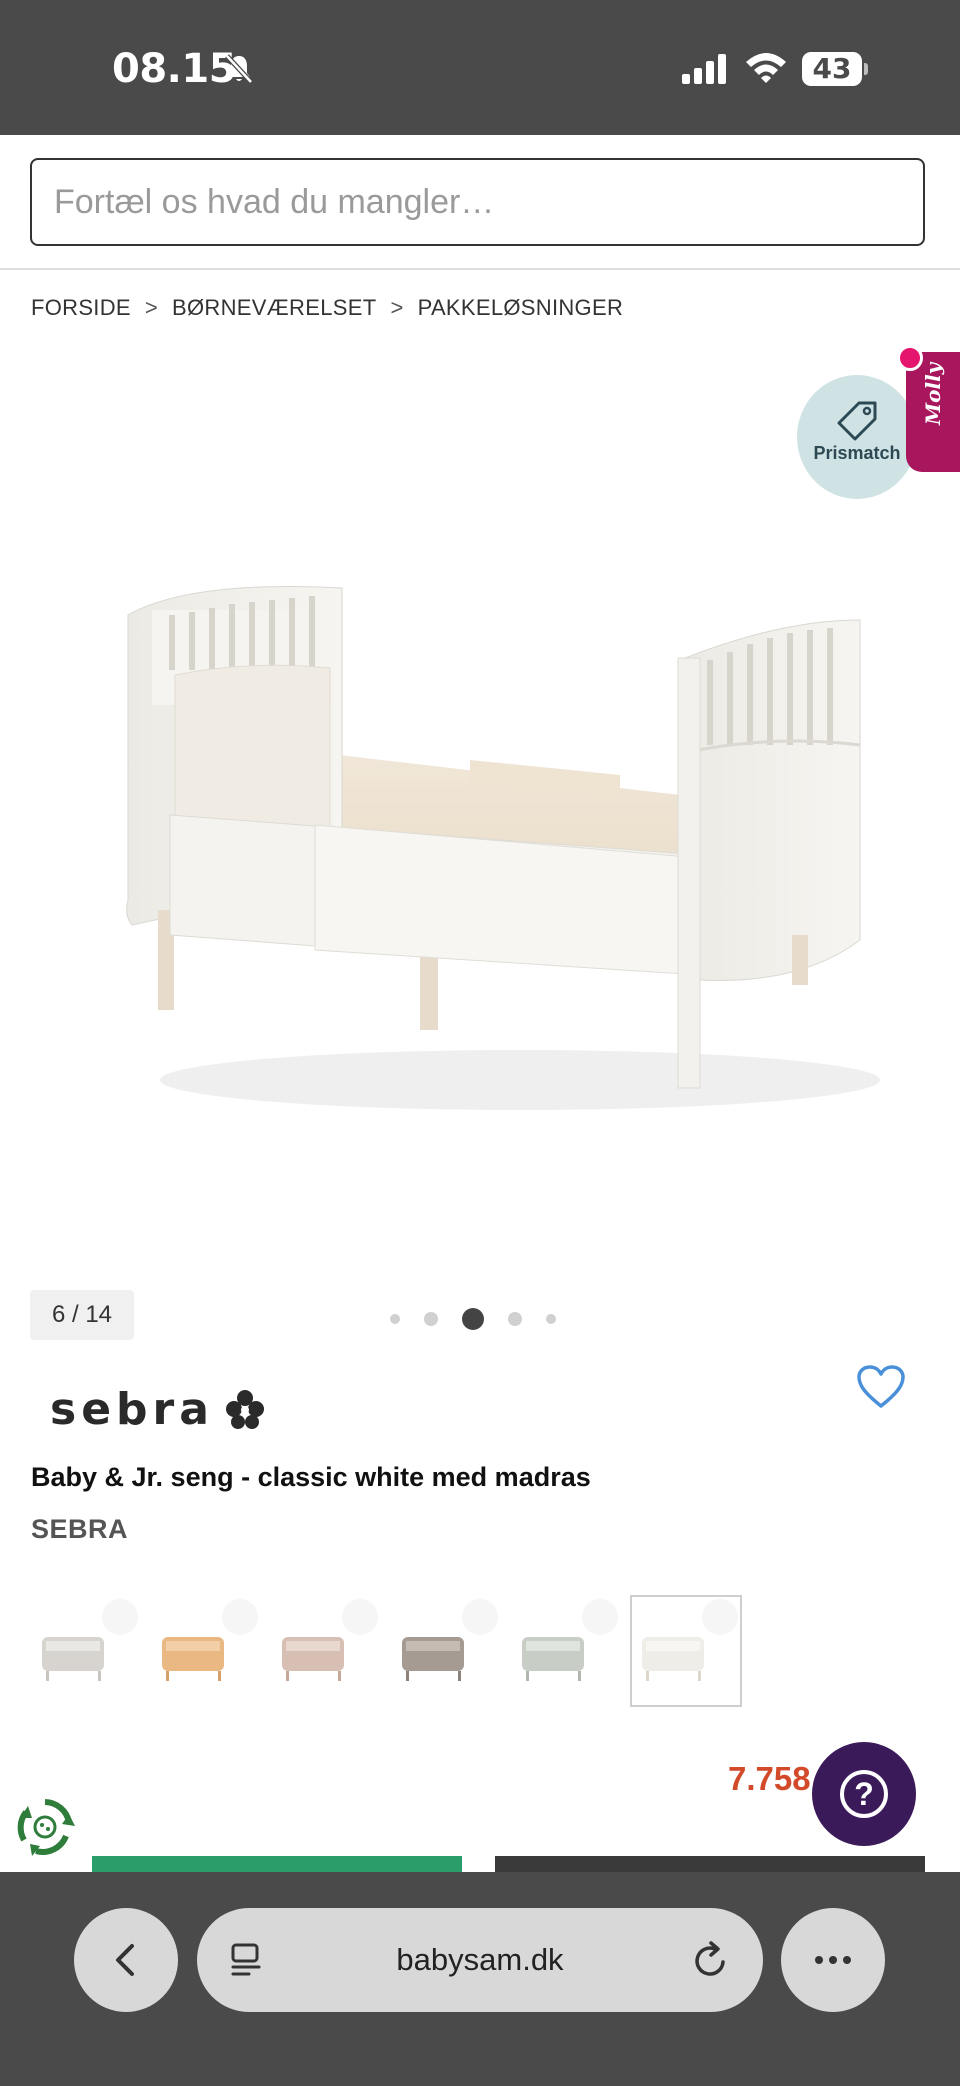 The height and width of the screenshot is (2086, 960). What do you see at coordinates (79, 1529) in the screenshot?
I see `product-brand: SEBRA` at bounding box center [79, 1529].